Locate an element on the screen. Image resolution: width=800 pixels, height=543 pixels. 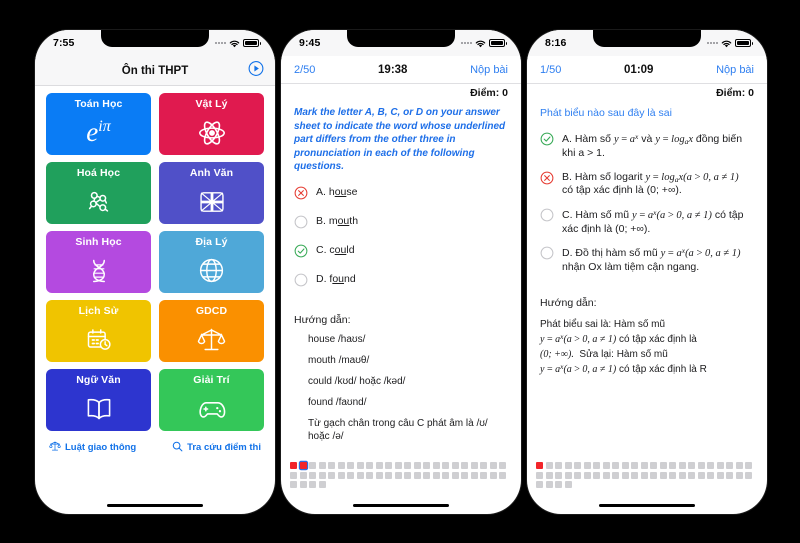
subject-tile-dia-ly: Địa Lý is located at coordinates (211, 262).